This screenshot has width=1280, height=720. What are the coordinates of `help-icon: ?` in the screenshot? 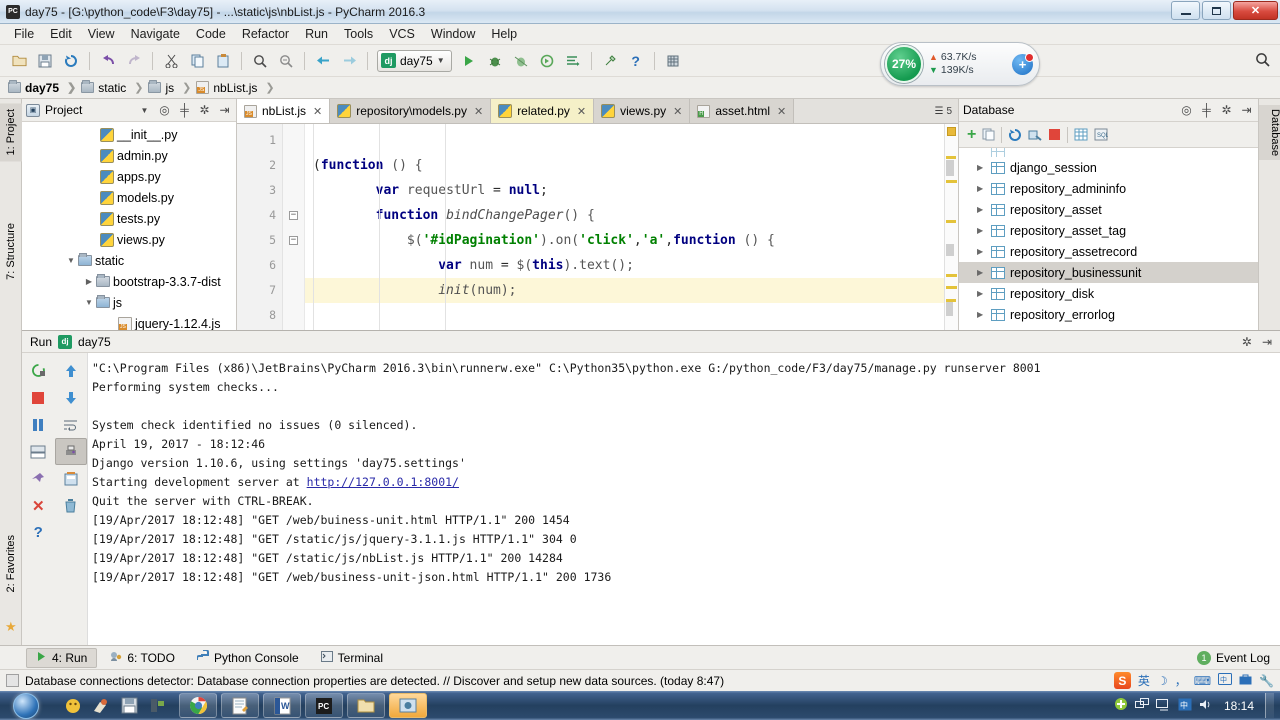 It's located at (38, 532).